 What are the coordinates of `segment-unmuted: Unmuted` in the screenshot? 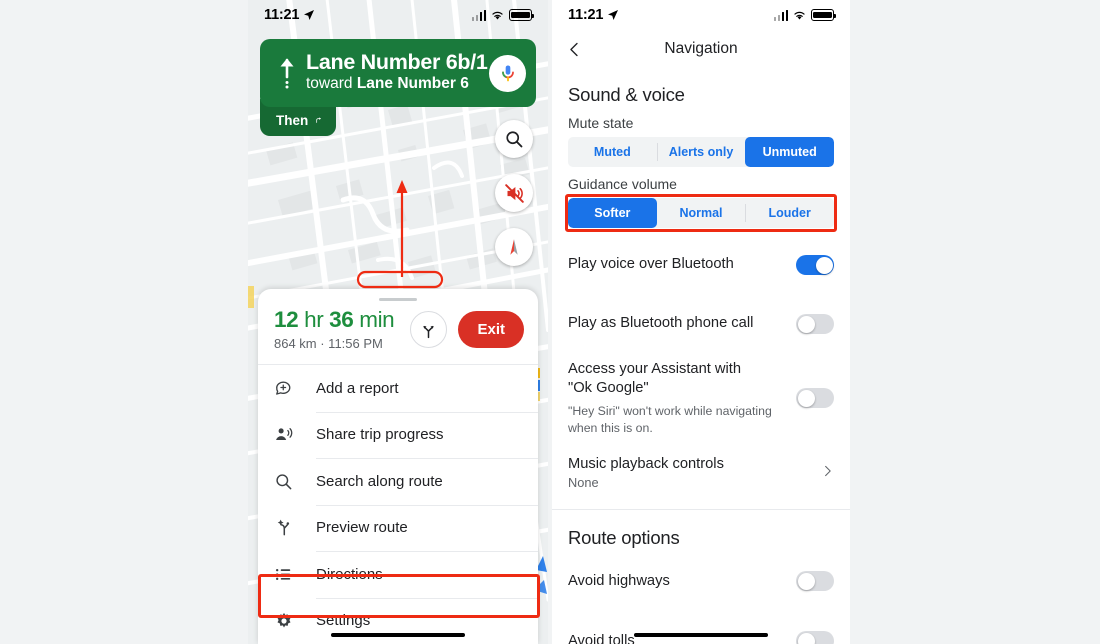 It's located at (789, 152).